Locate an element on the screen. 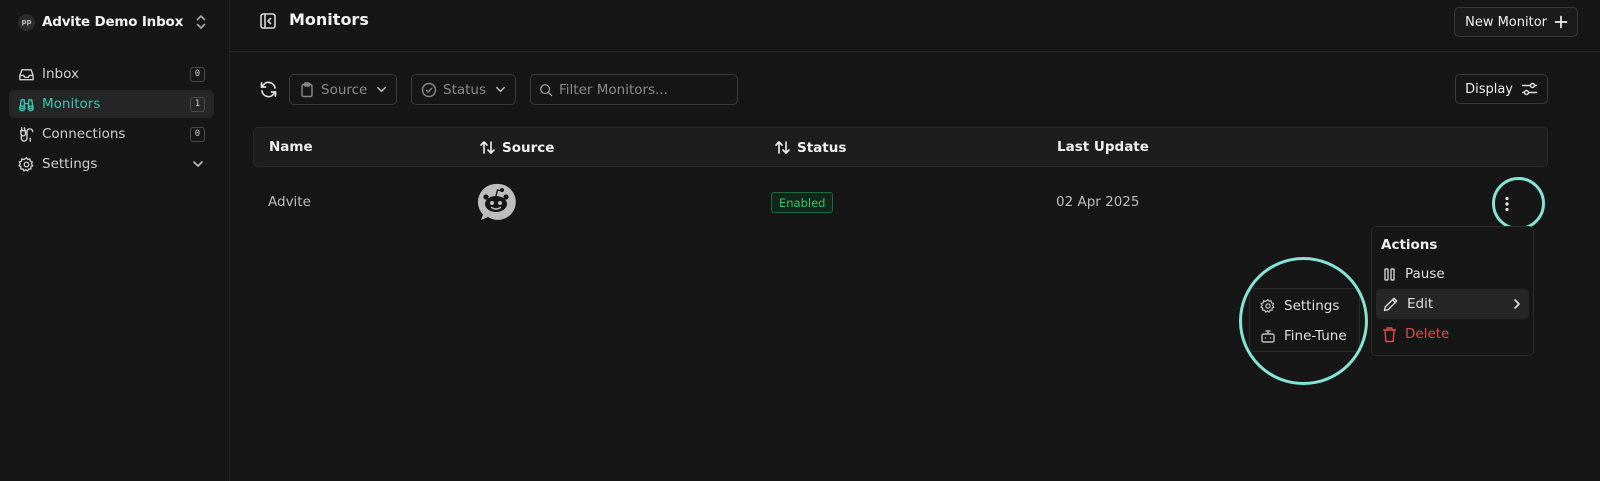 This screenshot has height=481, width=1600. check-circle-icon is located at coordinates (429, 89).